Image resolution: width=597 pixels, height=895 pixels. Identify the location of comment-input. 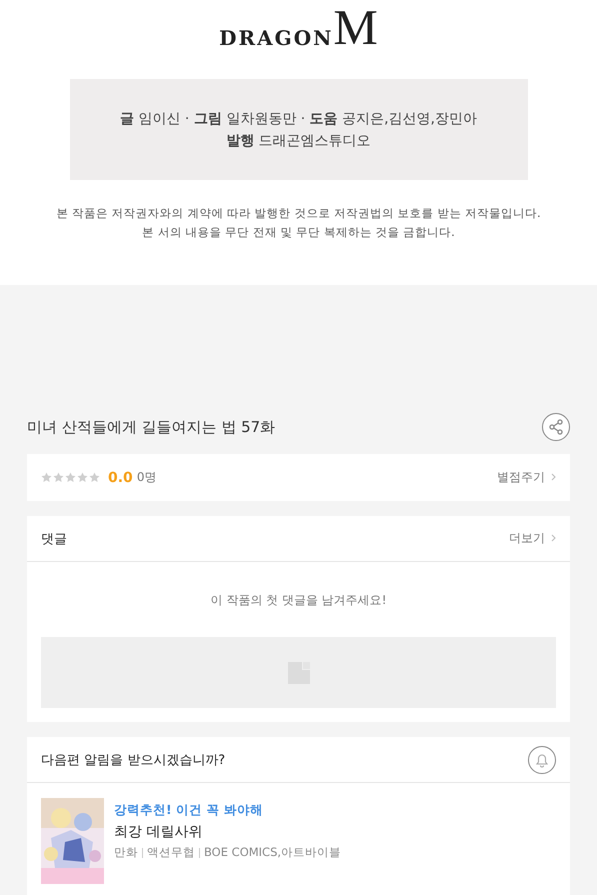
(298, 672).